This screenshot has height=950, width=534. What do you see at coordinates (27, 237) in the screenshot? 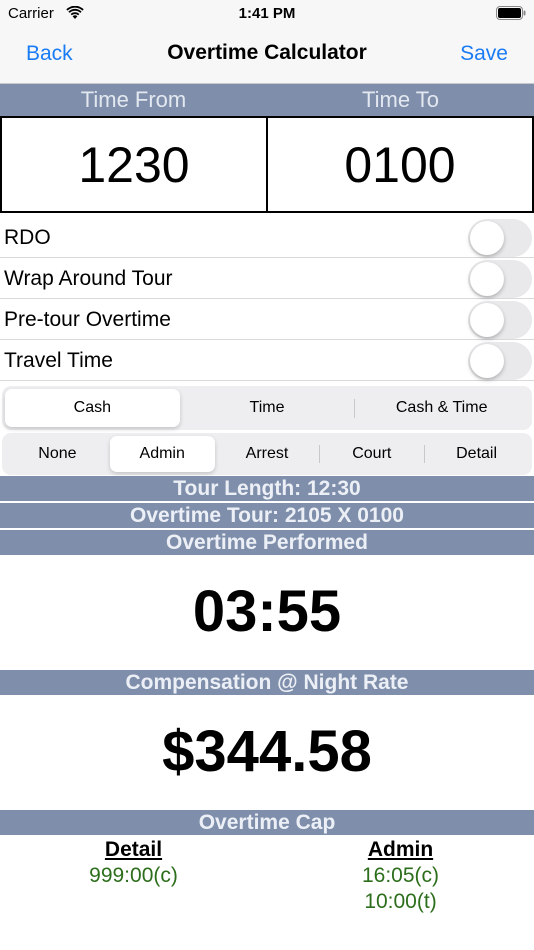
I see `rdo-label: RDO` at bounding box center [27, 237].